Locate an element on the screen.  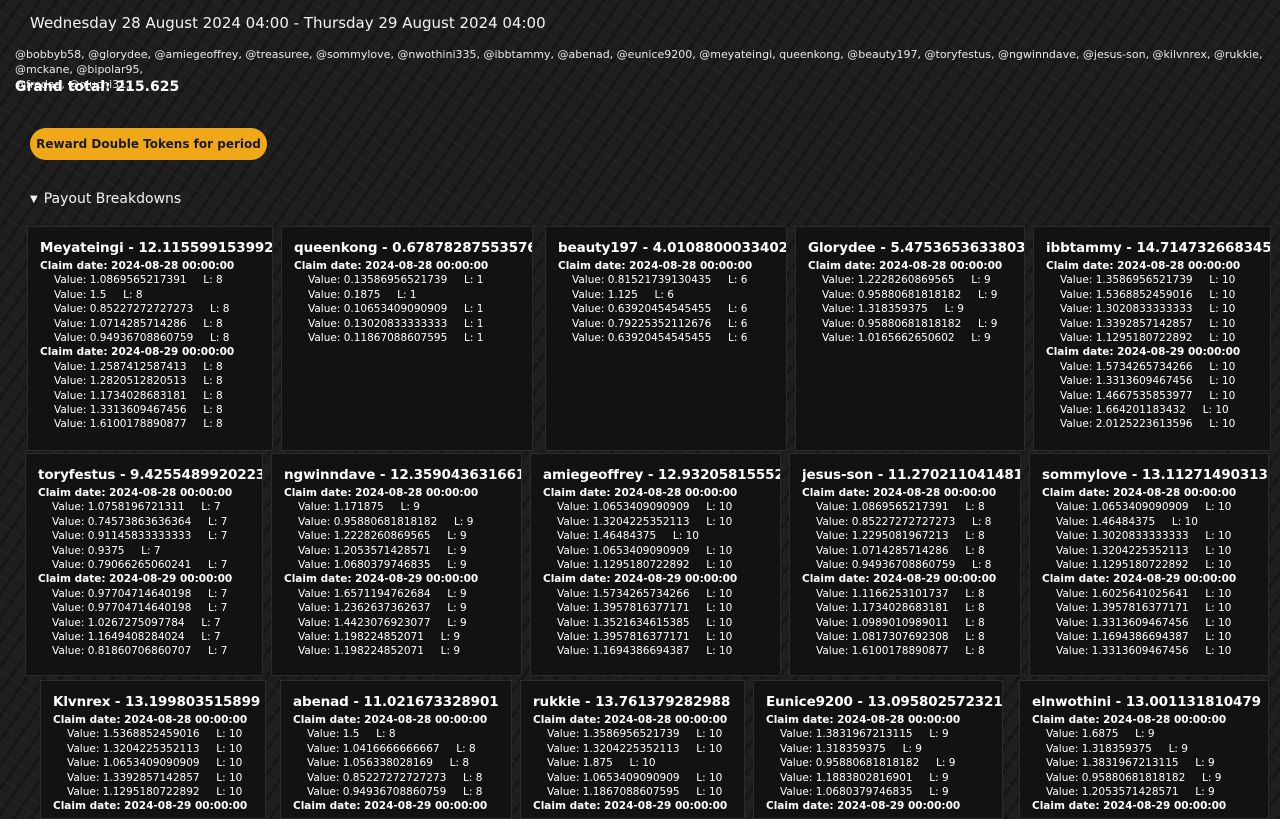
value-row: Value: 1.3313609467456 L: 8 is located at coordinates (156, 410).